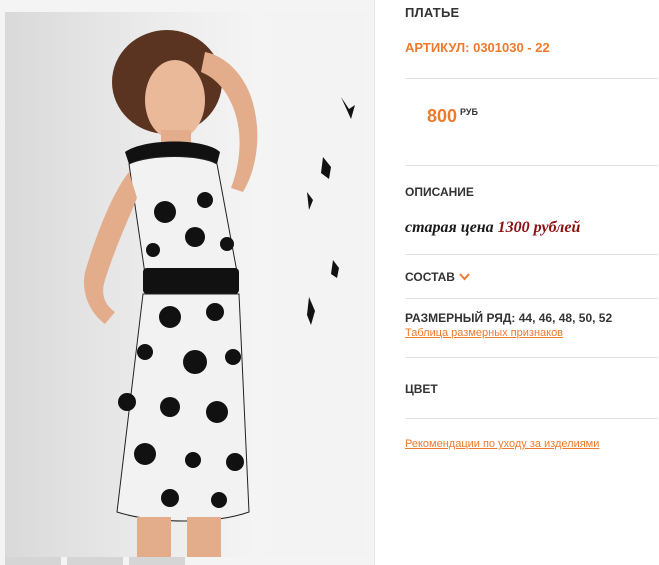 This screenshot has width=659, height=565. What do you see at coordinates (421, 389) in the screenshot?
I see `color-heading: ЦВЕТ` at bounding box center [421, 389].